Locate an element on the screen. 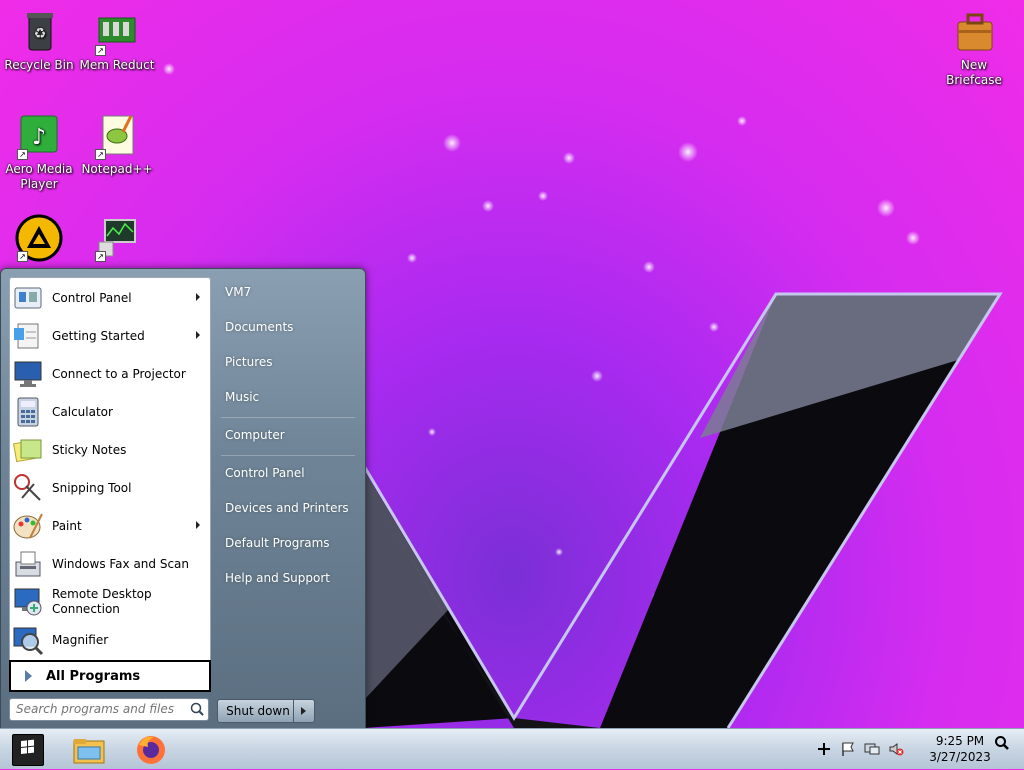 This screenshot has width=1024, height=770. action-center-flag-icon is located at coordinates (848, 749).